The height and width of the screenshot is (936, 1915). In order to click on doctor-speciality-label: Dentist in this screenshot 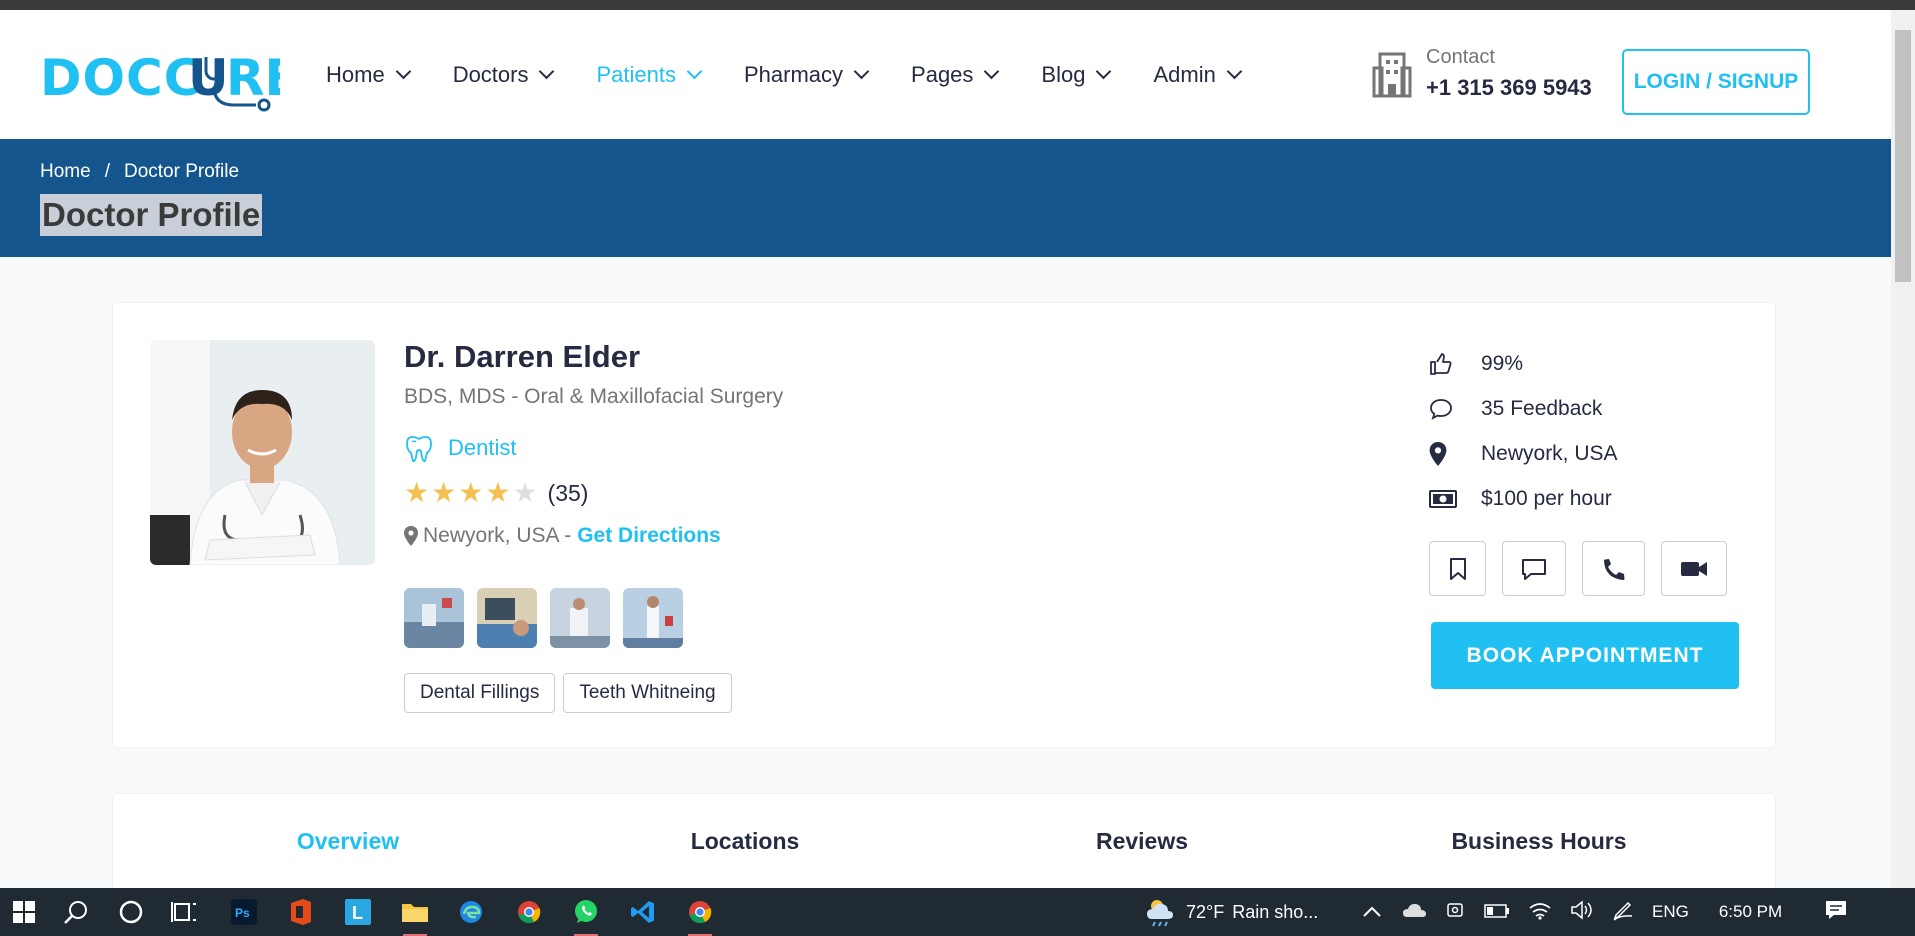, I will do `click(482, 447)`.